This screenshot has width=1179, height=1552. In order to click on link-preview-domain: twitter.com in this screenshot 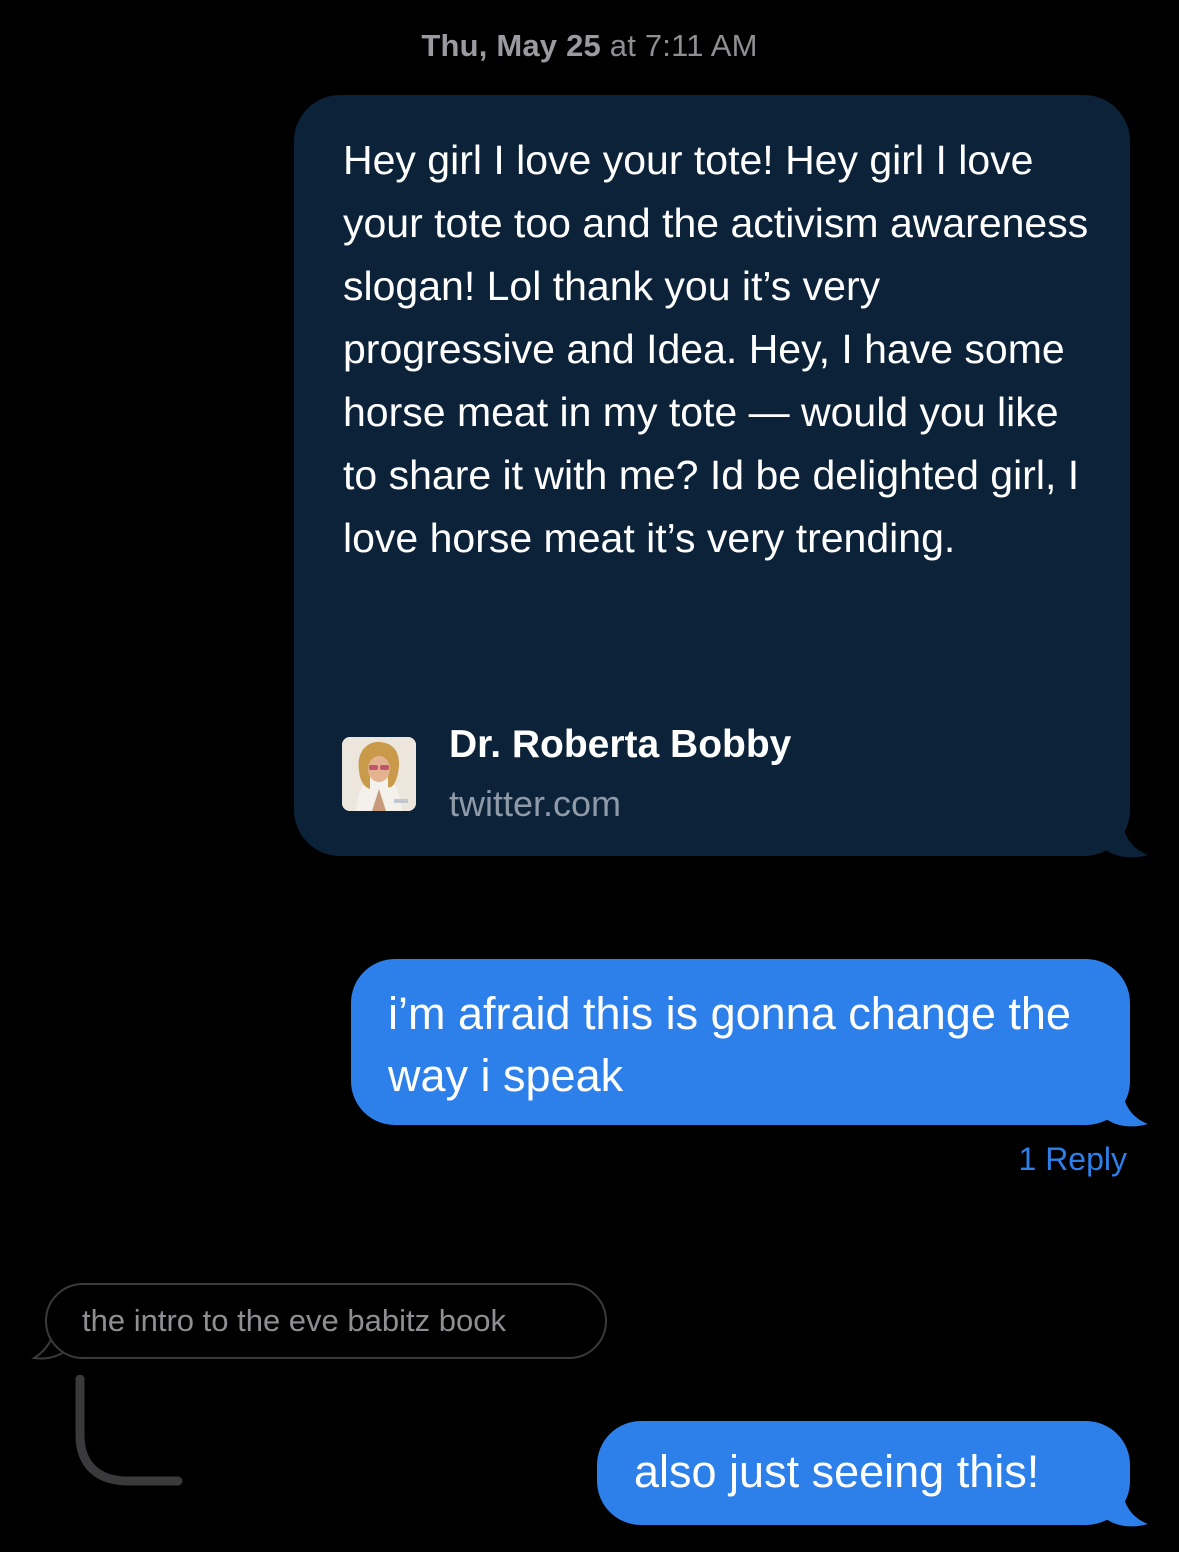, I will do `click(535, 803)`.